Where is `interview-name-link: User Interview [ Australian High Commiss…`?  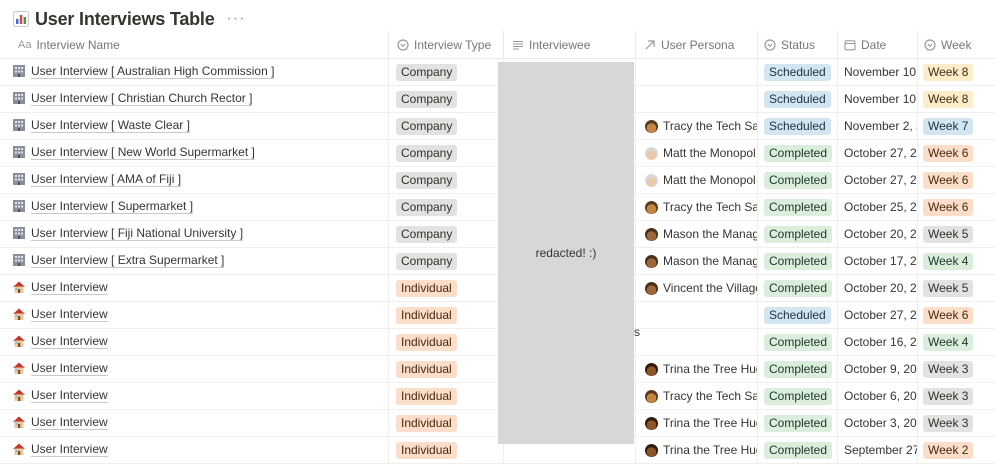 interview-name-link: User Interview [ Australian High Commiss… is located at coordinates (153, 72).